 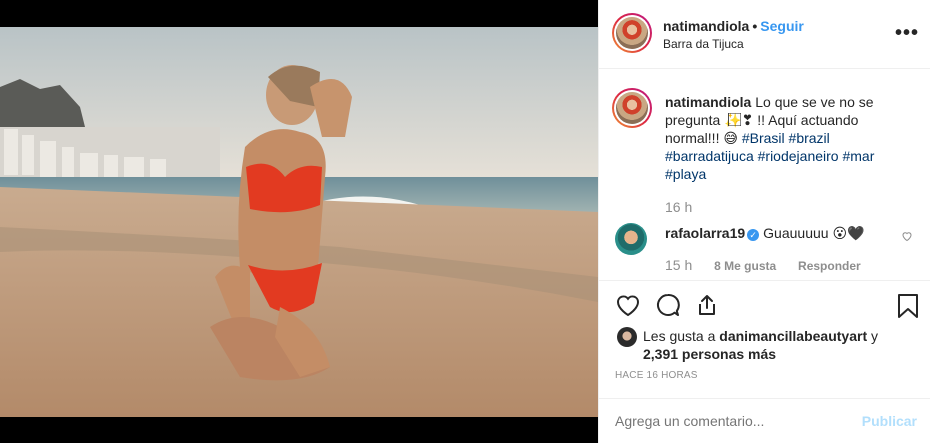 What do you see at coordinates (782, 26) in the screenshot?
I see `follow-button: Seguir` at bounding box center [782, 26].